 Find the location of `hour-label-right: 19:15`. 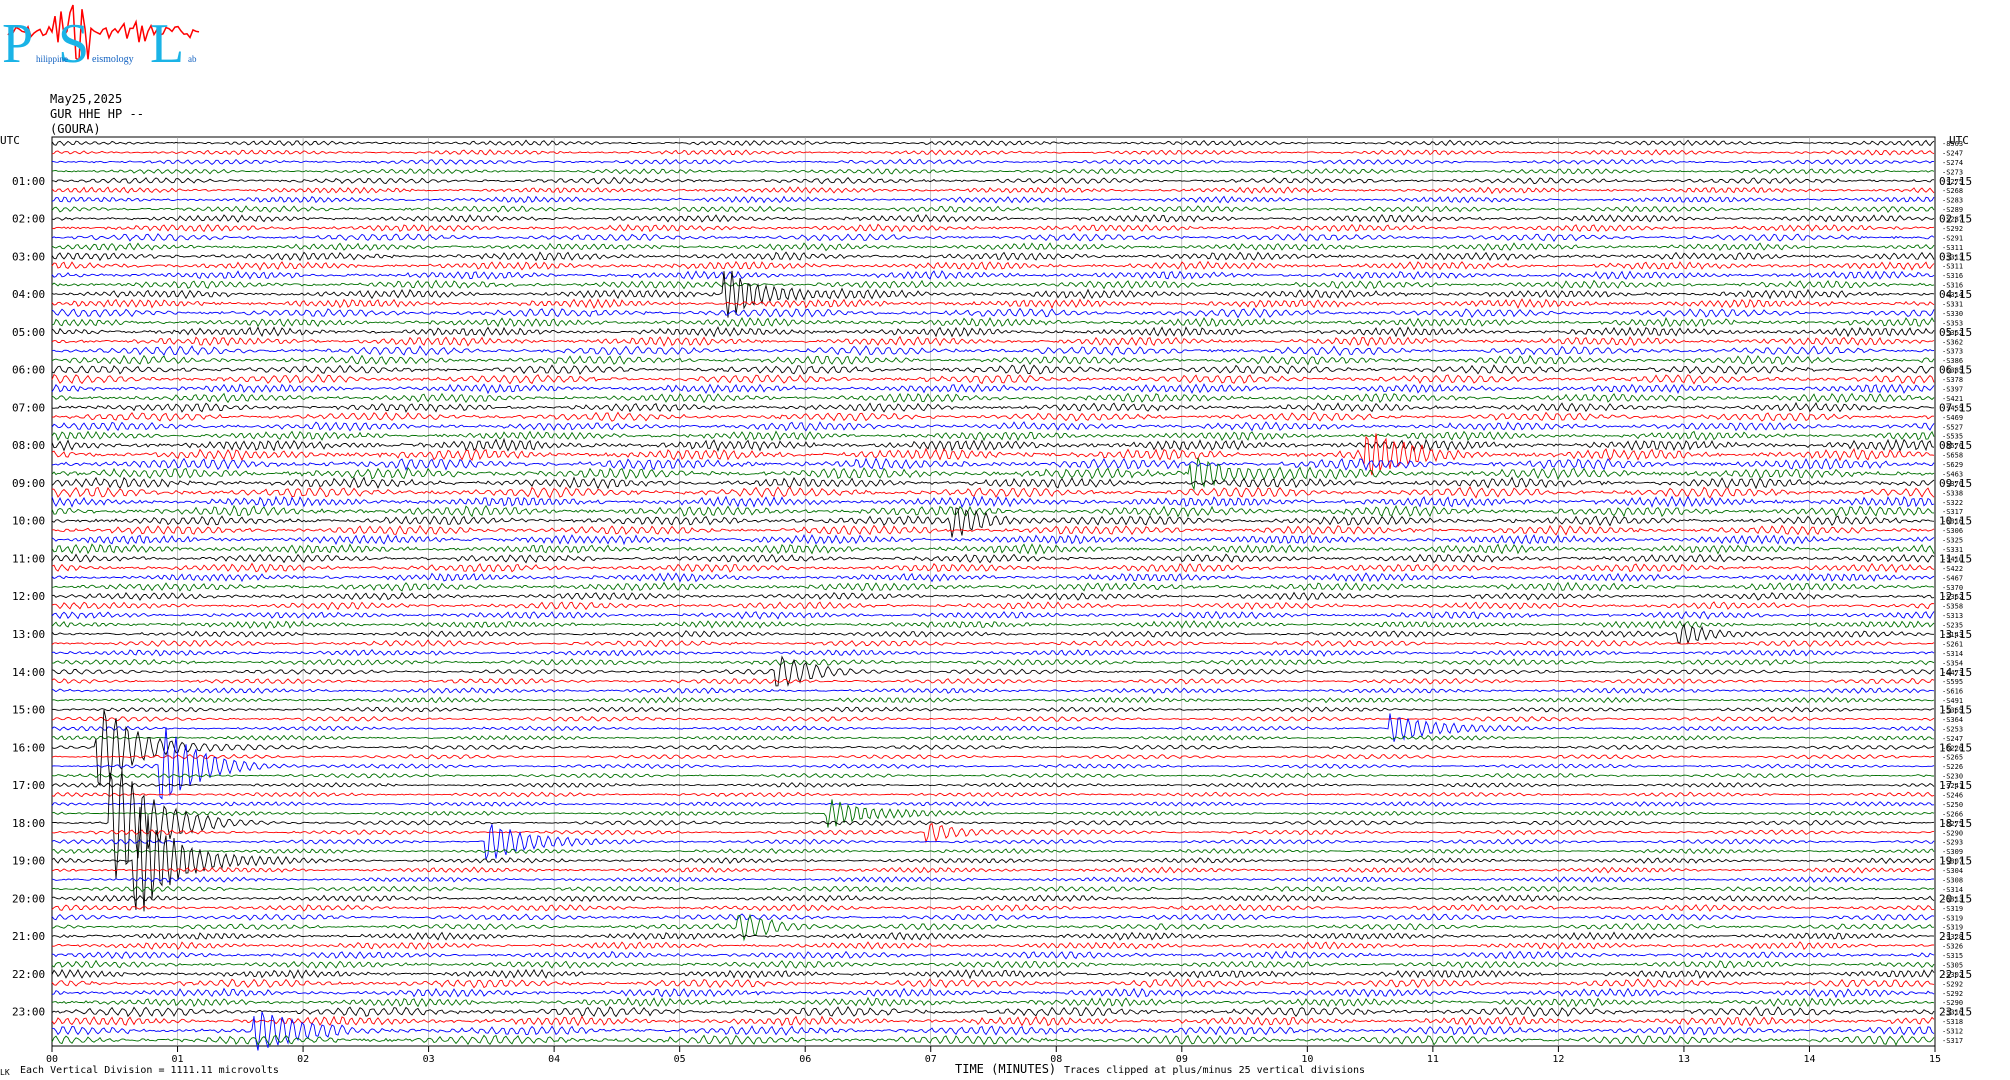

hour-label-right: 19:15 is located at coordinates (1955, 861).